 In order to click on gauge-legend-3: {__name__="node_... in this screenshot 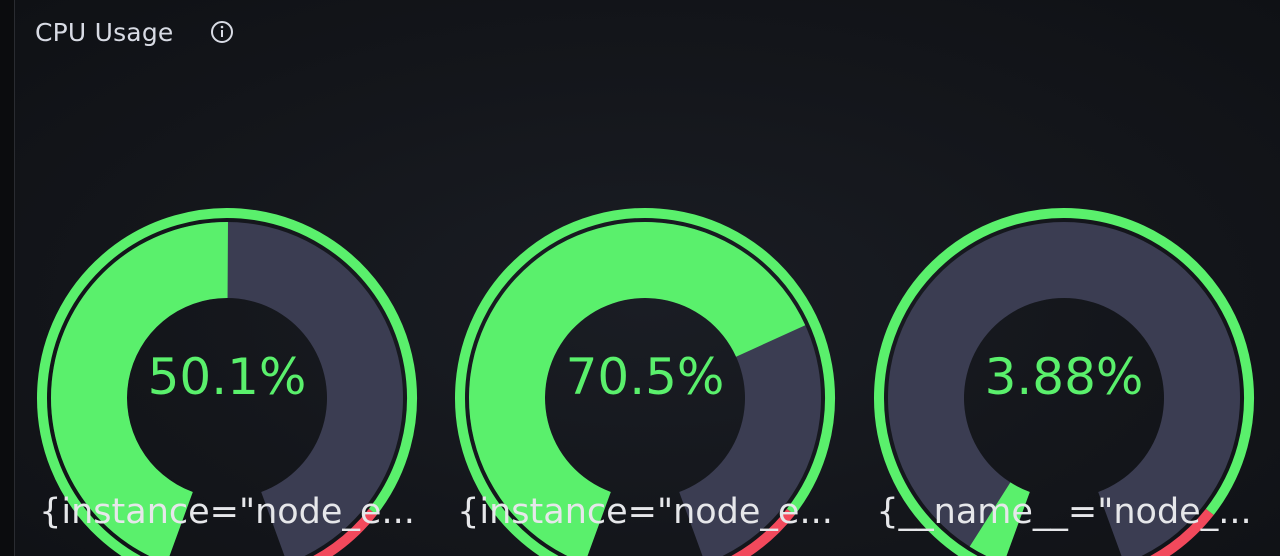, I will do `click(1064, 512)`.